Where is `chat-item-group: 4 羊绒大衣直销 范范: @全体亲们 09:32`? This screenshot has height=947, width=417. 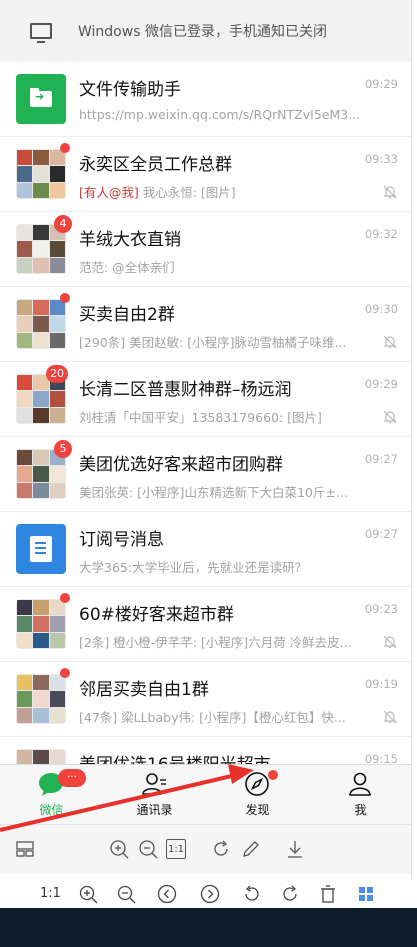
chat-item-group: 4 羊绒大衣直销 范范: @全体亲们 09:32 is located at coordinates (205, 249).